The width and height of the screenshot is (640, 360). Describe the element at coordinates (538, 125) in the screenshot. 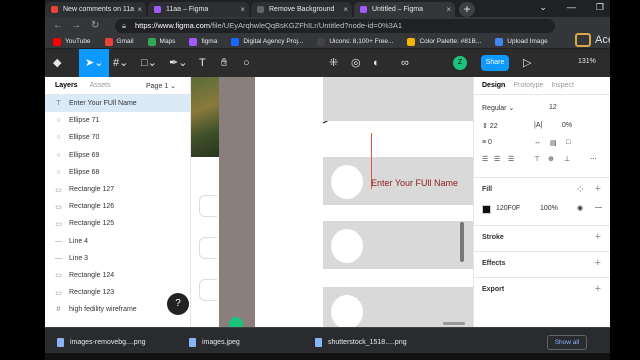

I see `letter-spacing-icon: |A|` at that location.